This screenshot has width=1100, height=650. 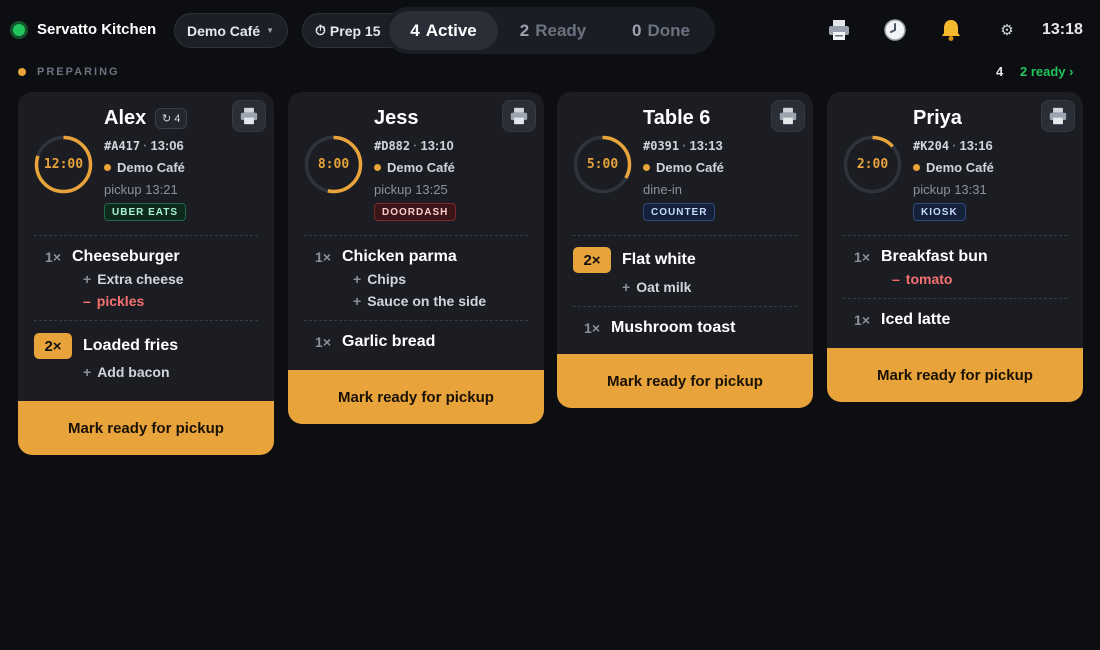 What do you see at coordinates (937, 118) in the screenshot?
I see `customer-name: Priya` at bounding box center [937, 118].